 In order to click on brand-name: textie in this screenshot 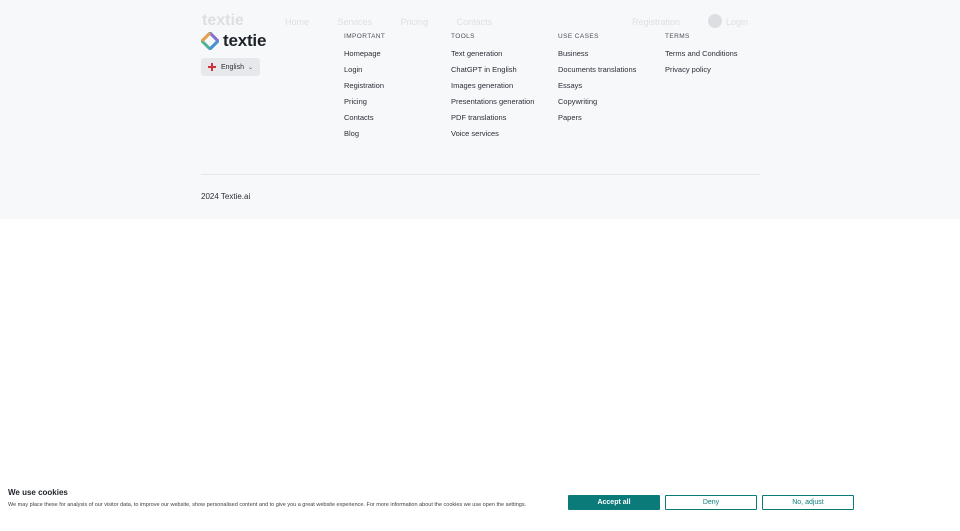, I will do `click(245, 40)`.